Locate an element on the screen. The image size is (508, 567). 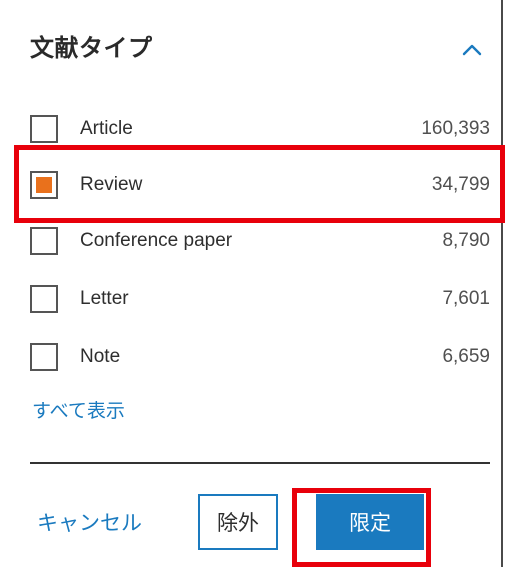
option-count: 160,393 is located at coordinates (455, 128).